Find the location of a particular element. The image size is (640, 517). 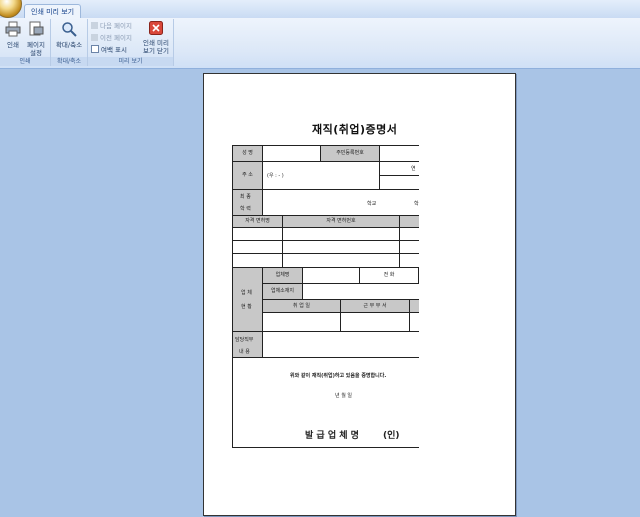

license-row-2-b is located at coordinates (341, 247).